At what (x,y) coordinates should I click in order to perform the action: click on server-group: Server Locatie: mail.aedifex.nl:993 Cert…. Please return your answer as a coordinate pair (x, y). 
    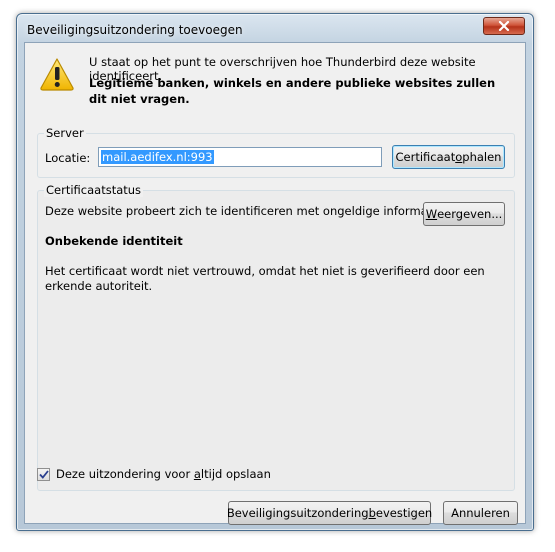
    Looking at the image, I should click on (276, 152).